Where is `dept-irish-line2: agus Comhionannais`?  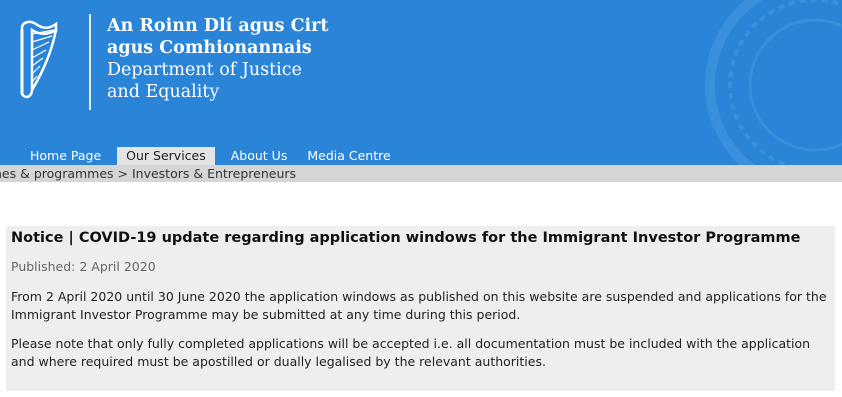
dept-irish-line2: agus Comhionannais is located at coordinates (209, 48).